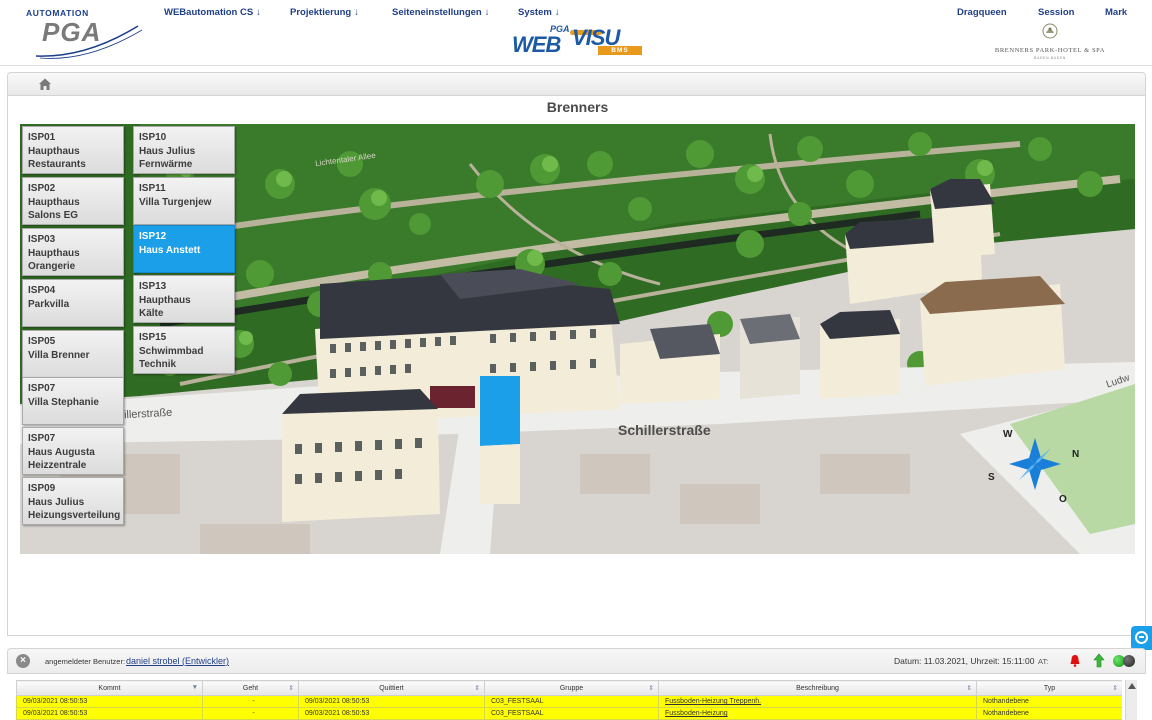 Image resolution: width=1152 pixels, height=720 pixels. What do you see at coordinates (209, 12) in the screenshot?
I see `nav-label: WEBautomation CS` at bounding box center [209, 12].